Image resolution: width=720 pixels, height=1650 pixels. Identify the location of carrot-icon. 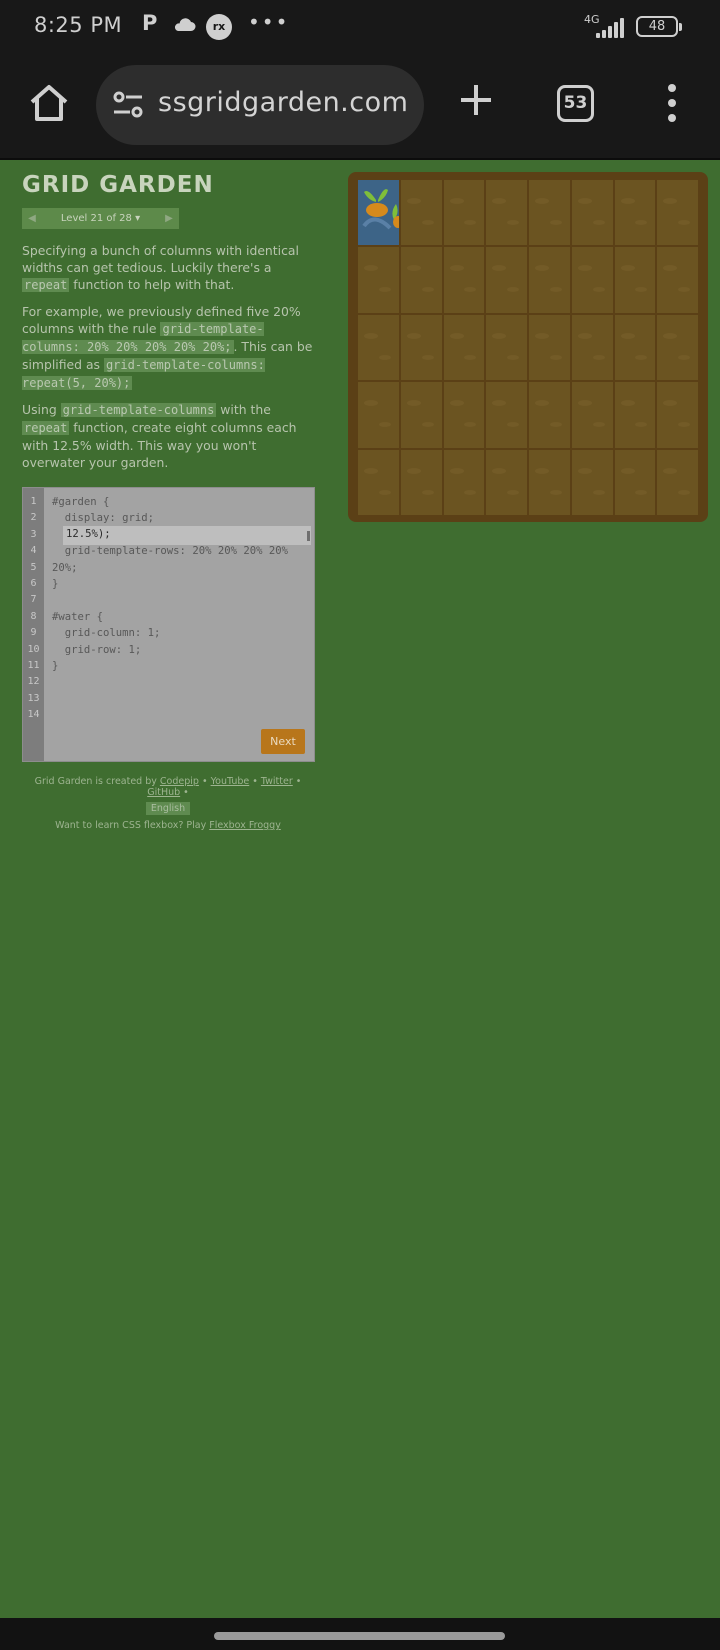
(380, 209).